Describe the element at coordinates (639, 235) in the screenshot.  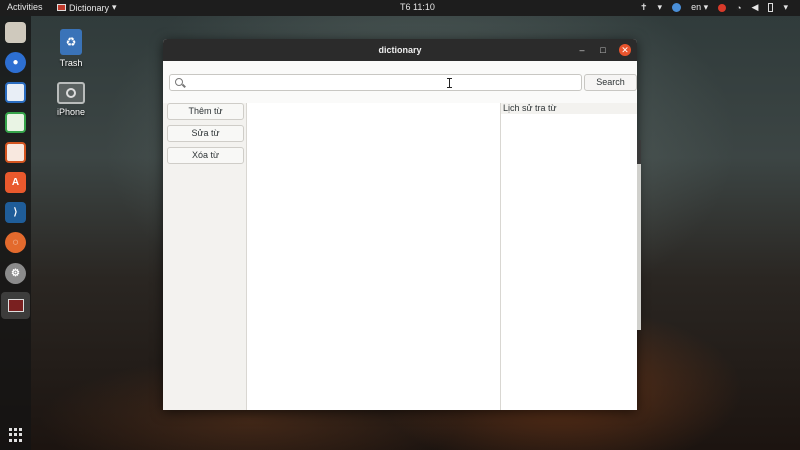
I see `background-window-edge` at that location.